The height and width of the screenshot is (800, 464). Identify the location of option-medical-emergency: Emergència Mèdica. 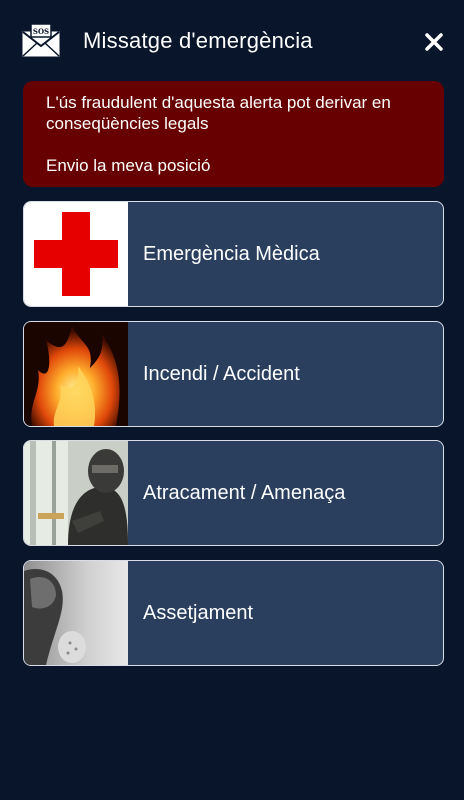
(233, 254).